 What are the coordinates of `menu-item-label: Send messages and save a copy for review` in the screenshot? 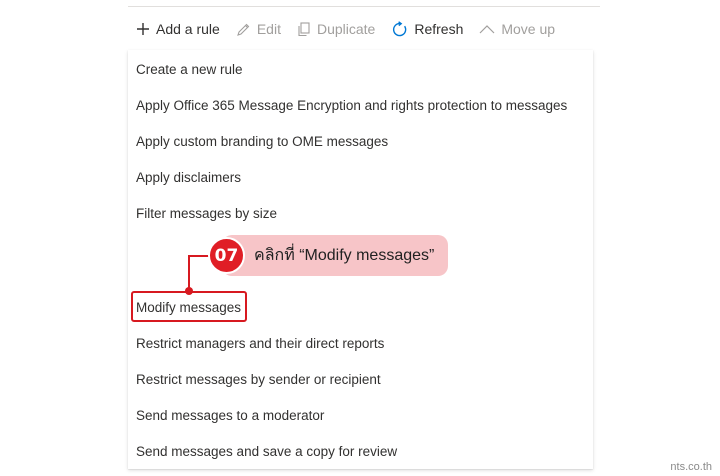 It's located at (267, 451).